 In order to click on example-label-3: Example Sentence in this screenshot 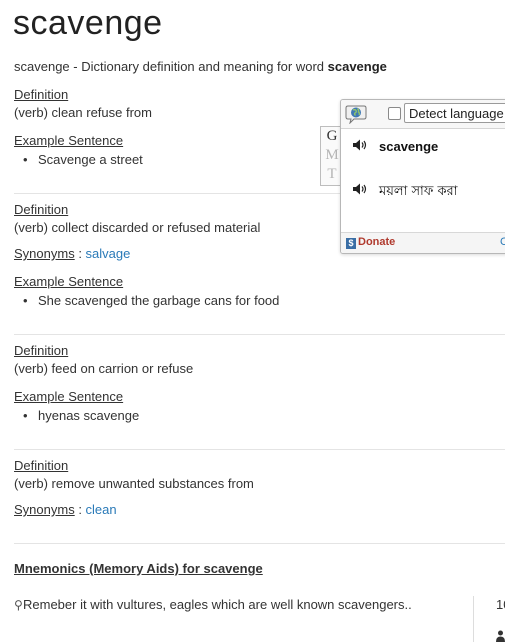, I will do `click(69, 396)`.